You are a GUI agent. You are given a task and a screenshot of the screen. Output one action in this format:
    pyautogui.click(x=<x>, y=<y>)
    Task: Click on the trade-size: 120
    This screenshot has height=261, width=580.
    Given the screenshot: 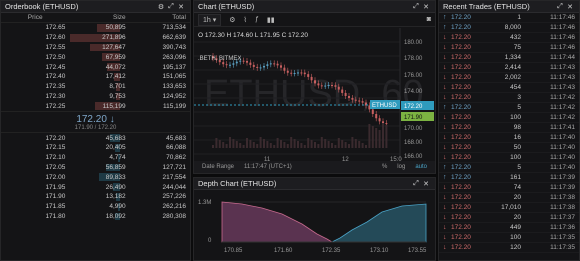 What is the action you would take?
    pyautogui.click(x=515, y=247)
    